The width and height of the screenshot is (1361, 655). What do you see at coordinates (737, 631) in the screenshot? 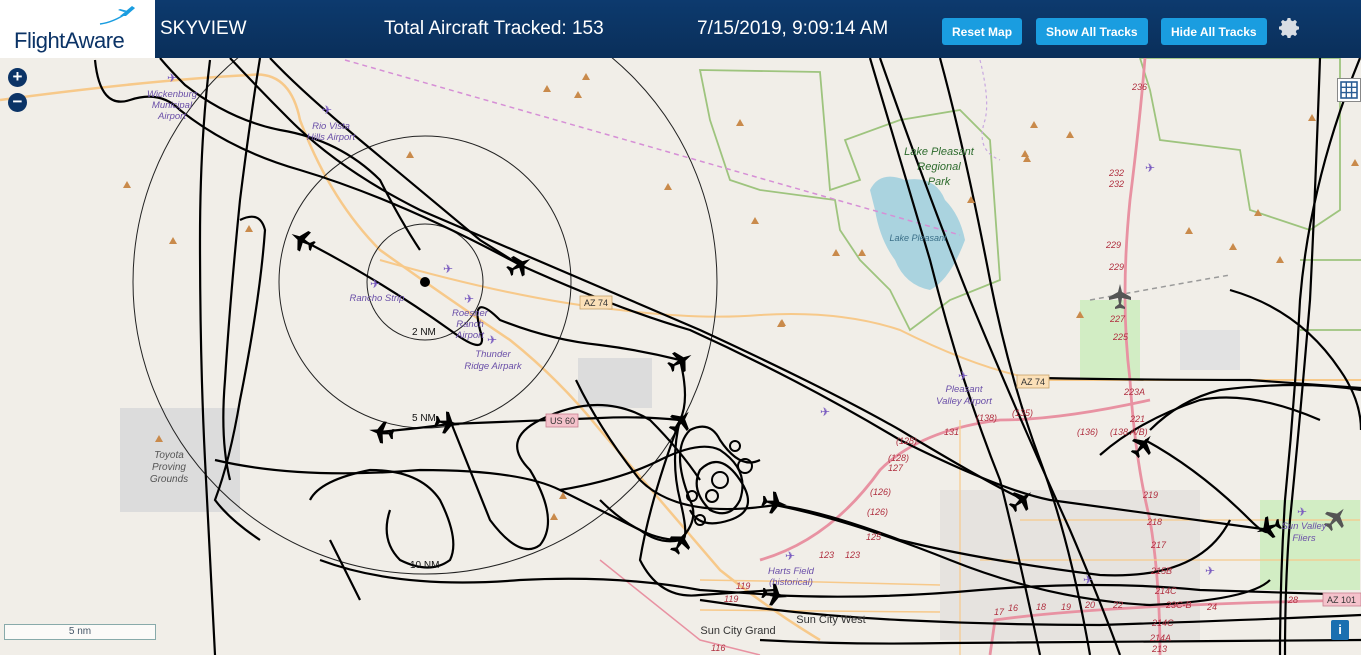
I see `town-label: Sun City Grand` at bounding box center [737, 631].